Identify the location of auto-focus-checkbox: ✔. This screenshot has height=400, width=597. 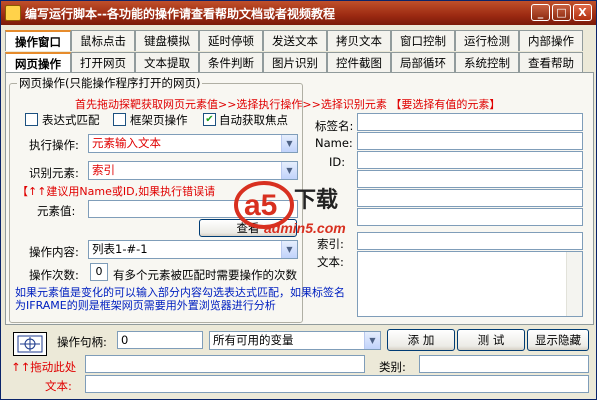
(209, 119).